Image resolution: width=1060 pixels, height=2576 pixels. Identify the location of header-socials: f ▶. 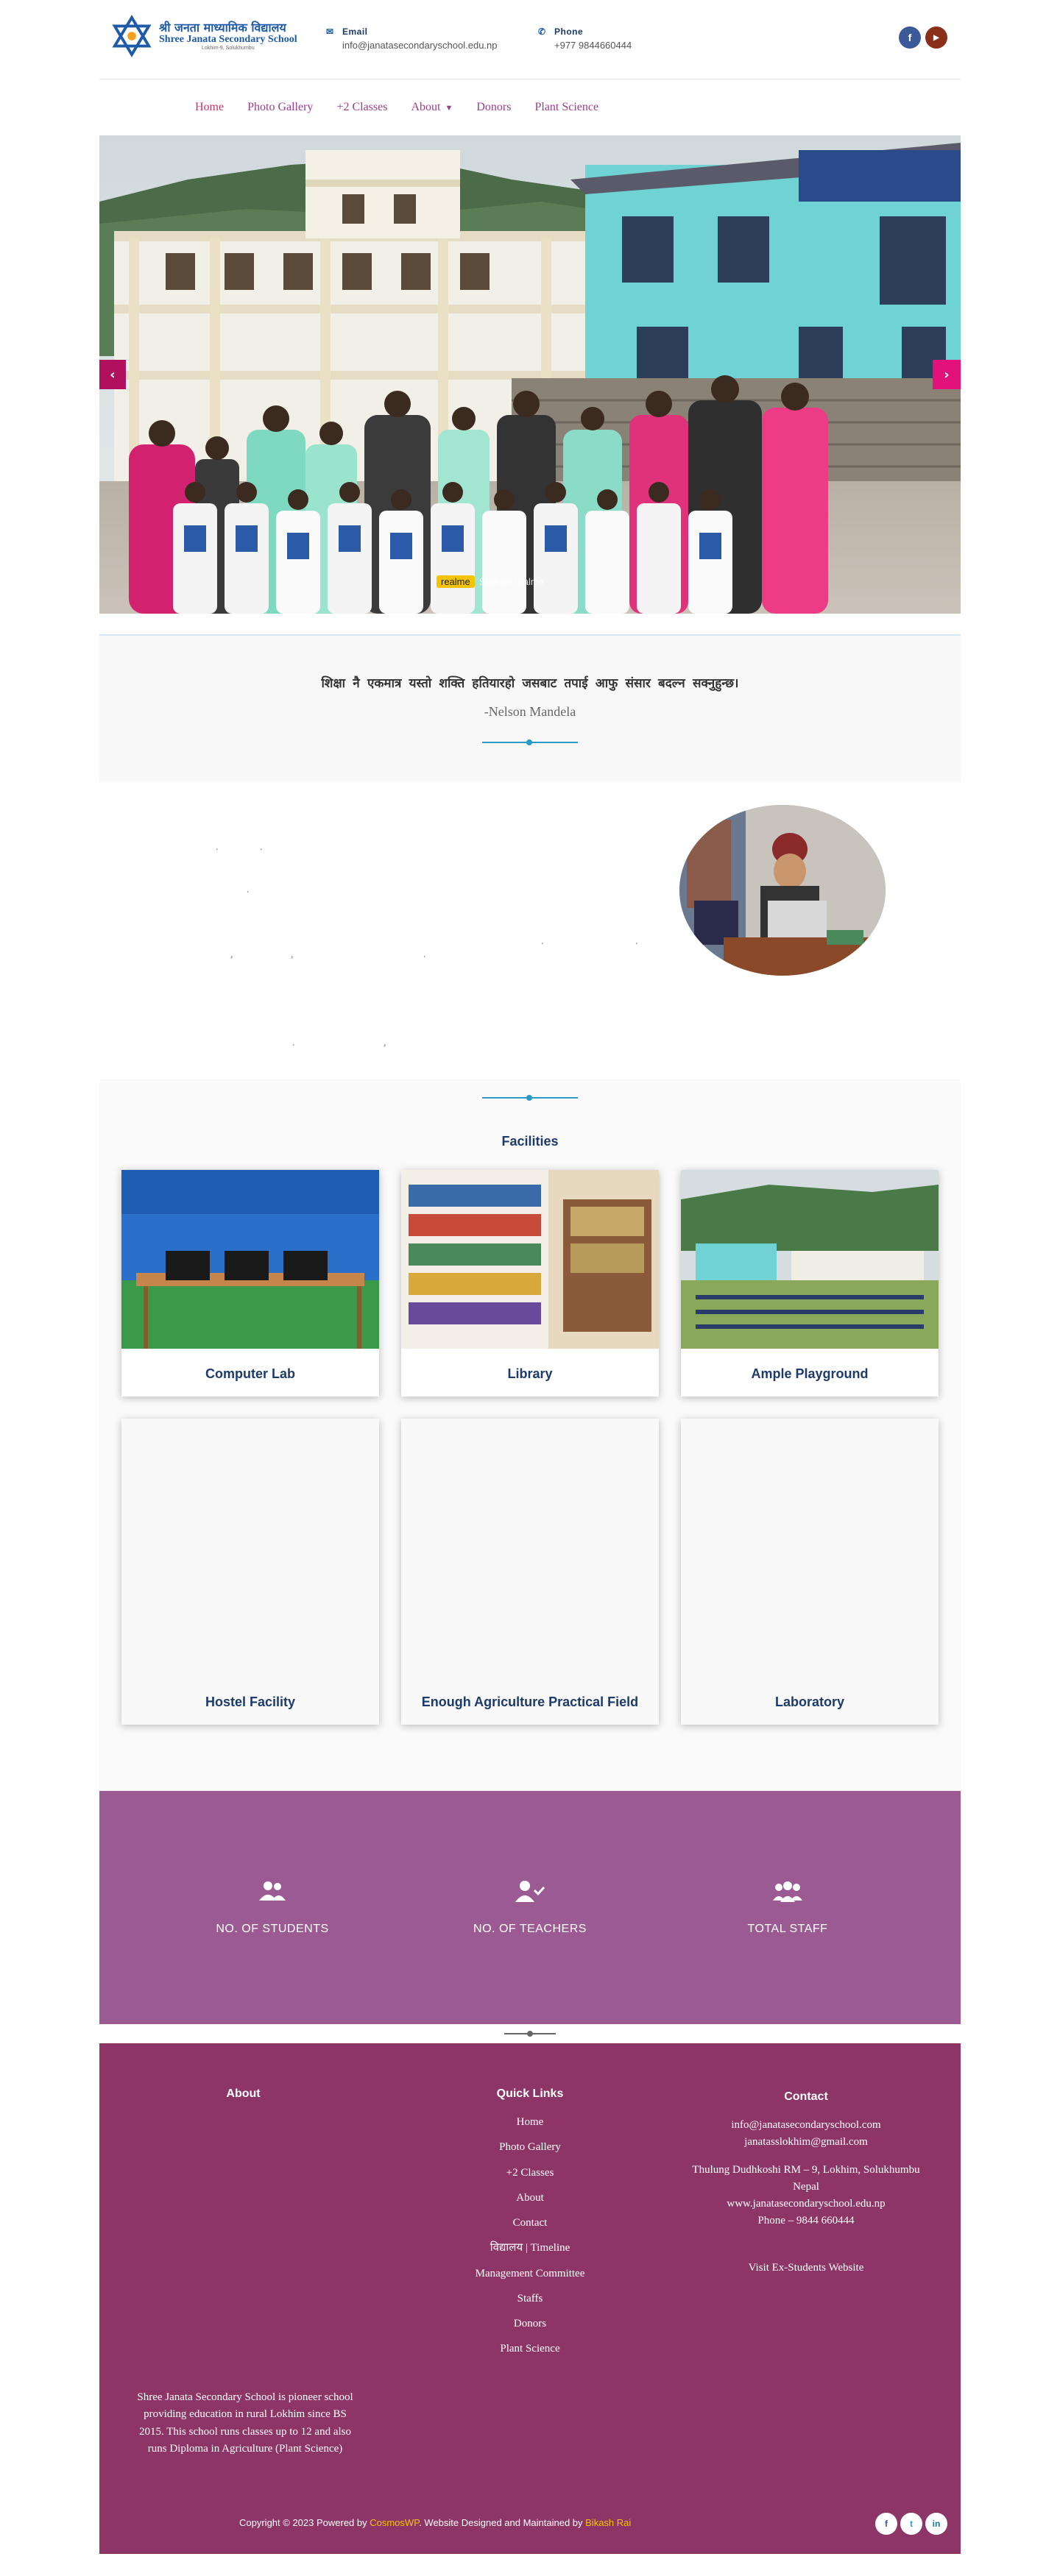
(923, 37).